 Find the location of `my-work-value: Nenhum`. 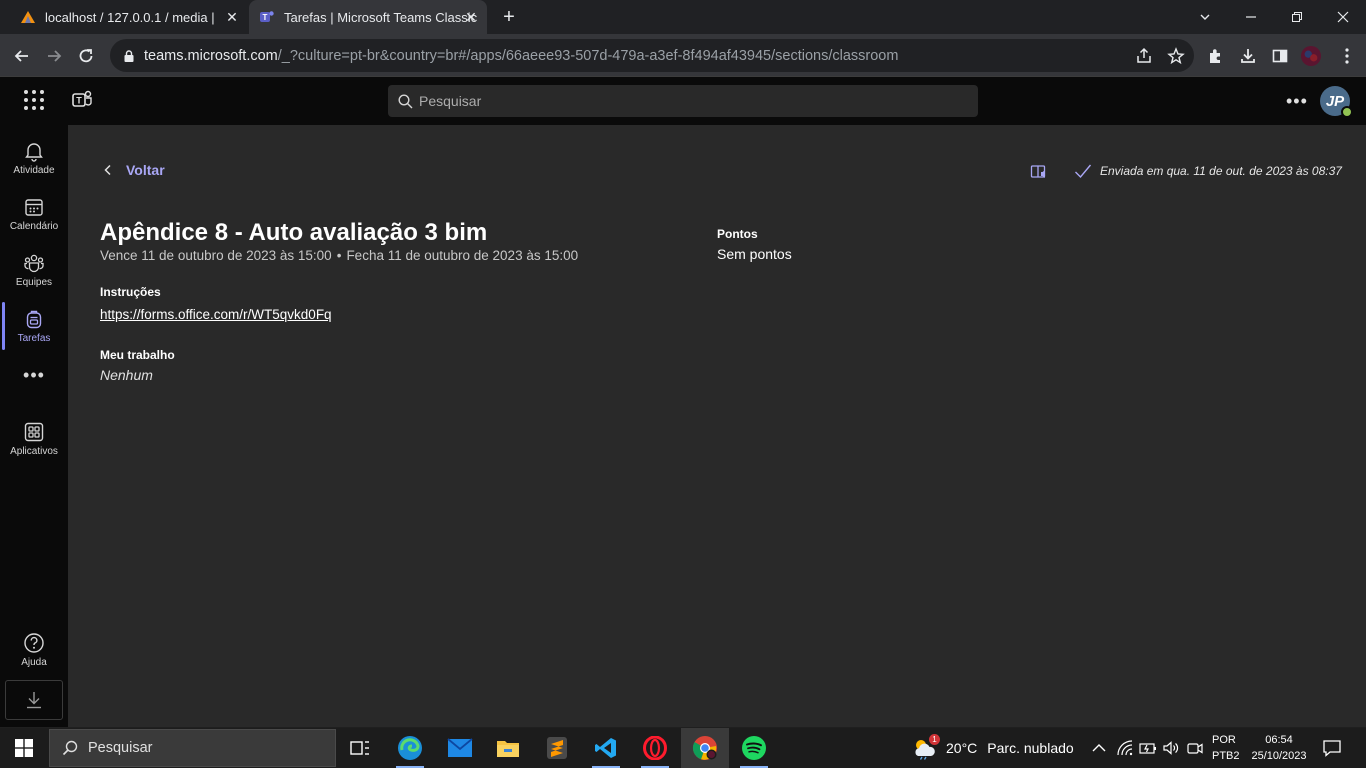

my-work-value: Nenhum is located at coordinates (126, 375).